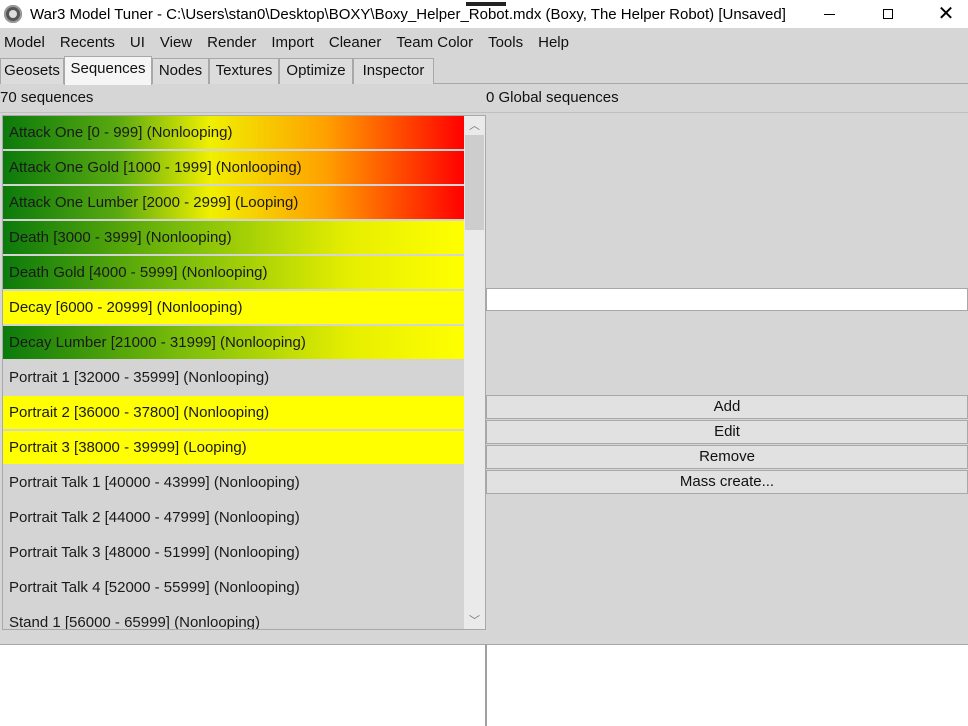 The height and width of the screenshot is (726, 968). I want to click on scroll-up-icon: ︿, so click(474, 125).